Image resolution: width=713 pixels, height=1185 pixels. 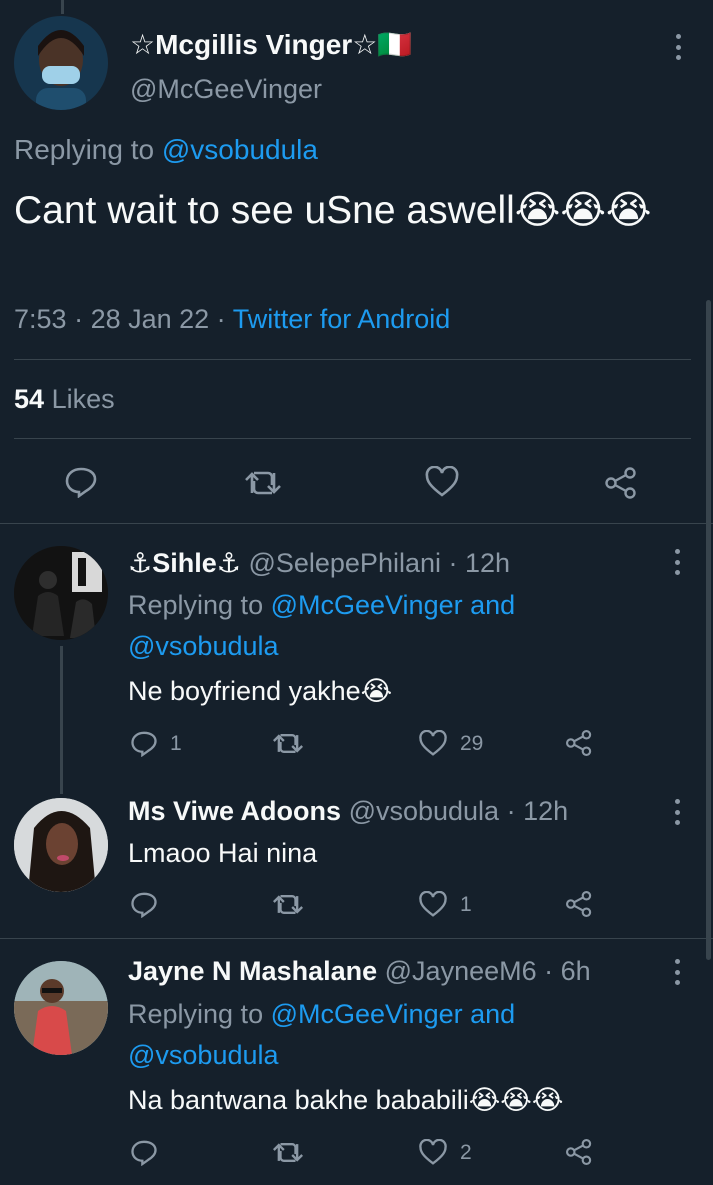 I want to click on tweet-header: Ms Viwe Adoons @vsobudula · 12h, so click(x=348, y=811).